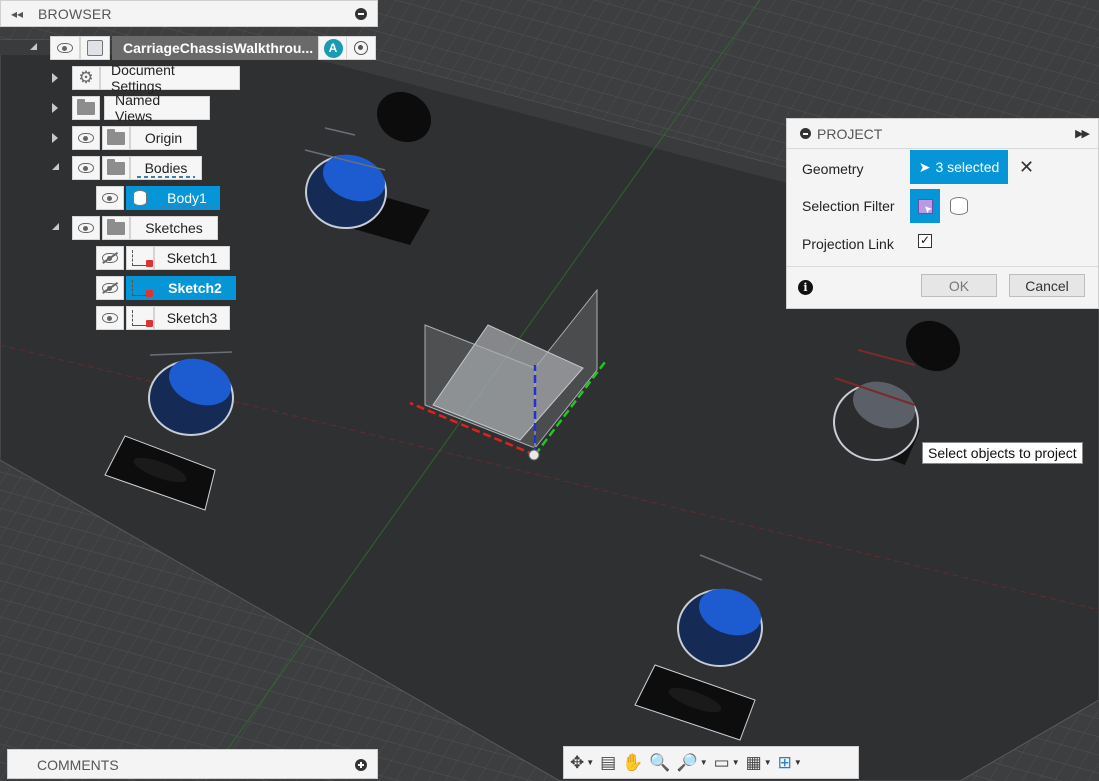 The height and width of the screenshot is (781, 1099). Describe the element at coordinates (192, 318) in the screenshot. I see `browser-item-label: Sketch3` at that location.